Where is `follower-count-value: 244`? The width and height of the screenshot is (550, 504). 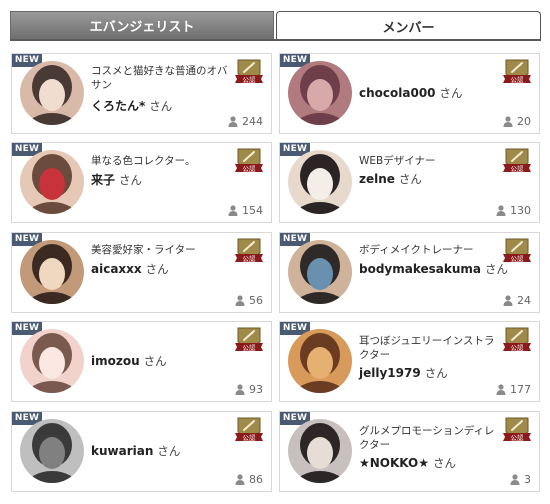
follower-count-value: 244 is located at coordinates (252, 121).